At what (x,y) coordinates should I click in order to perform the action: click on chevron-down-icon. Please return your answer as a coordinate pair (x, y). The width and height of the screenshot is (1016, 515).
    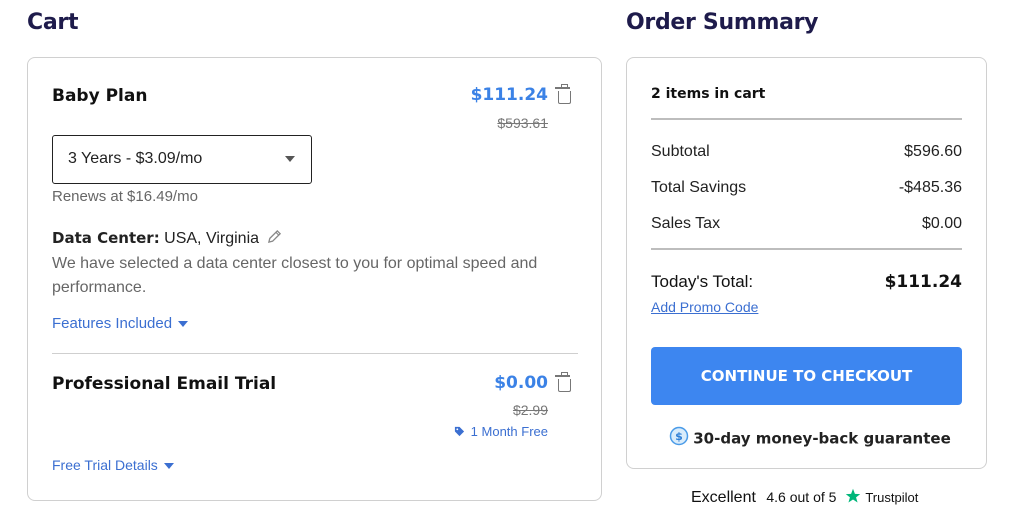
    Looking at the image, I should click on (290, 159).